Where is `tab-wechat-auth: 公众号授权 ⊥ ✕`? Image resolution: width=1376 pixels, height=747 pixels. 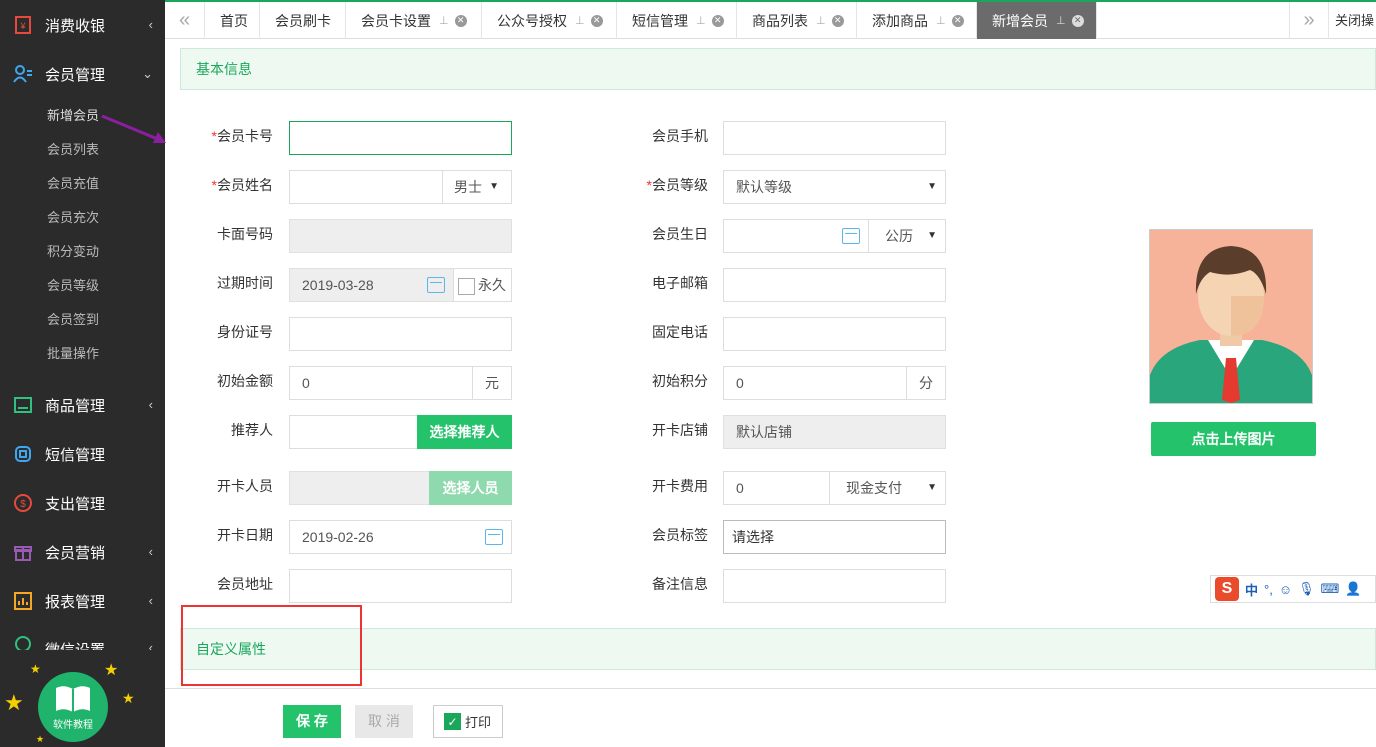
tab-wechat-auth: 公众号授权 ⊥ ✕ is located at coordinates (549, 20).